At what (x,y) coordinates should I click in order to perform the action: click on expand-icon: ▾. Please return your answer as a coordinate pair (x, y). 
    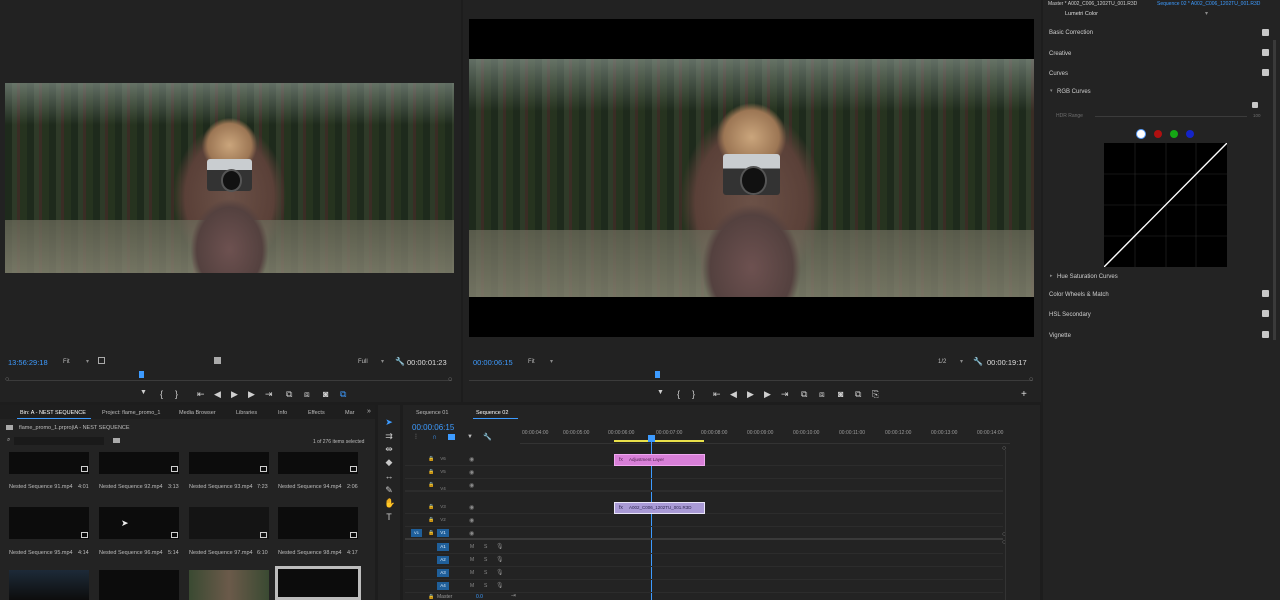
    Looking at the image, I should click on (1051, 91).